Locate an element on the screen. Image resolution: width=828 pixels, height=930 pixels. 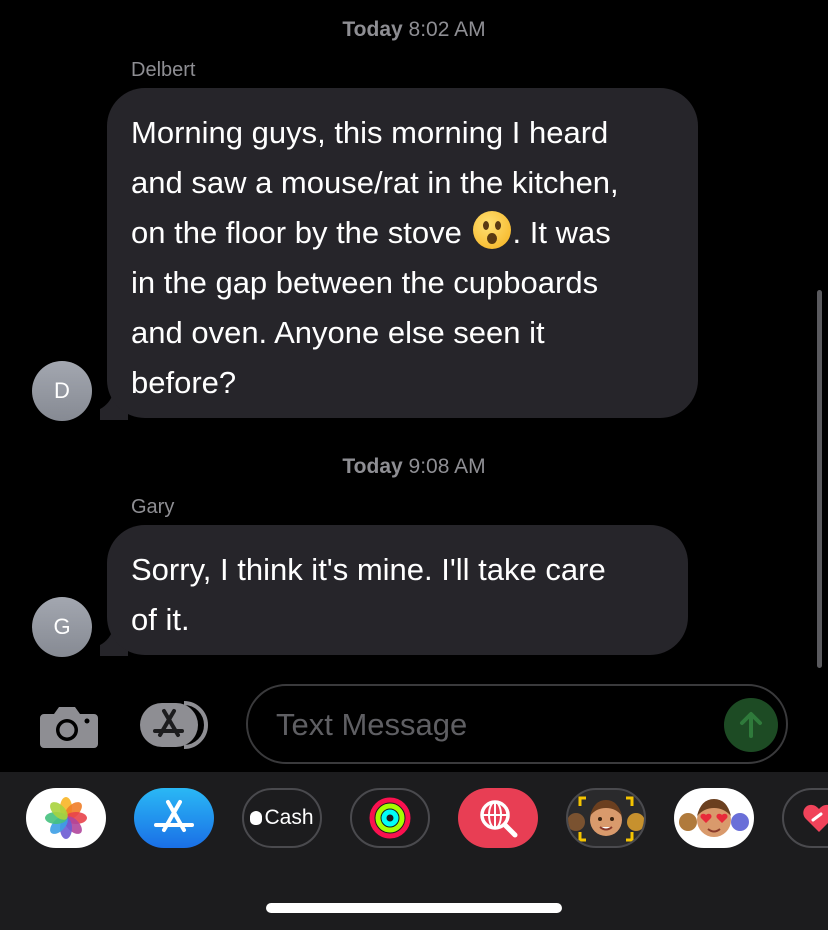
hushed-face-emoji-icon is located at coordinates (491, 230).